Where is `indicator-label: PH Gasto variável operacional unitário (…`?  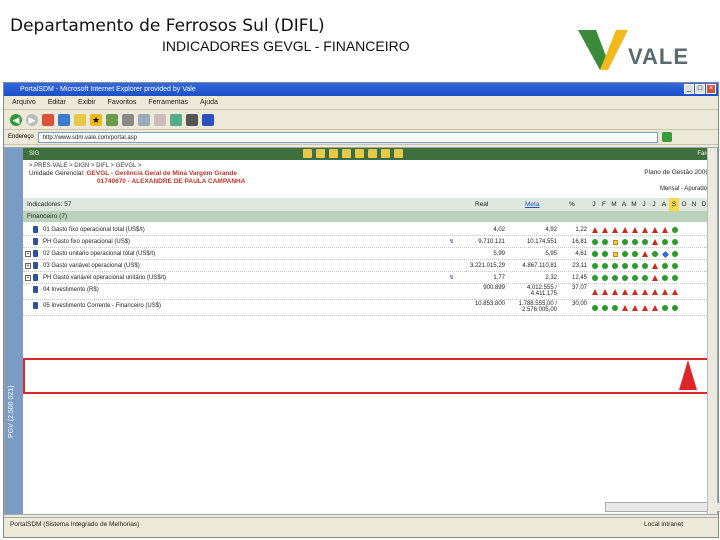 indicator-label: PH Gasto variável operacional unitário (… is located at coordinates (104, 278).